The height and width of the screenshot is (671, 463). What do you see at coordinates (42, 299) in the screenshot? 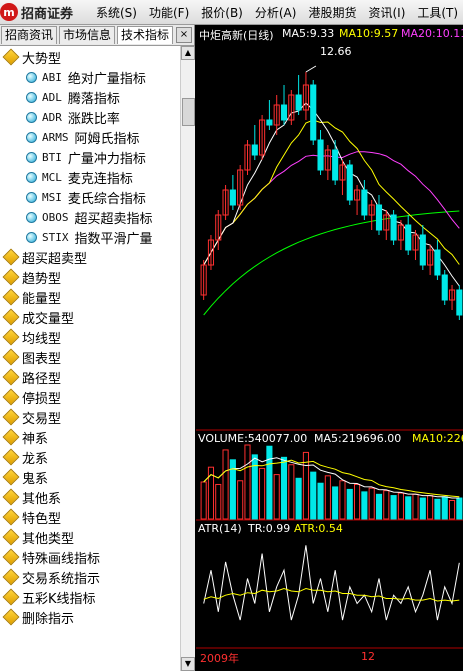
I see `category-label: 能量型` at bounding box center [42, 299].